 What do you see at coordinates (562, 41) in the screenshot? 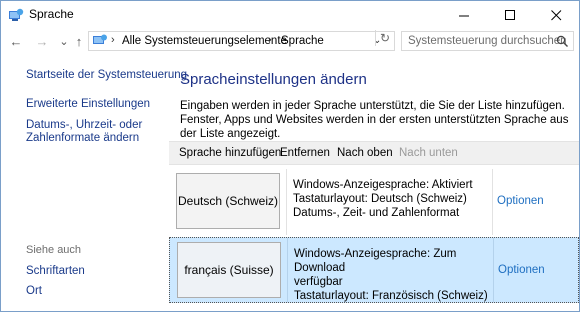
I see `search-icon` at bounding box center [562, 41].